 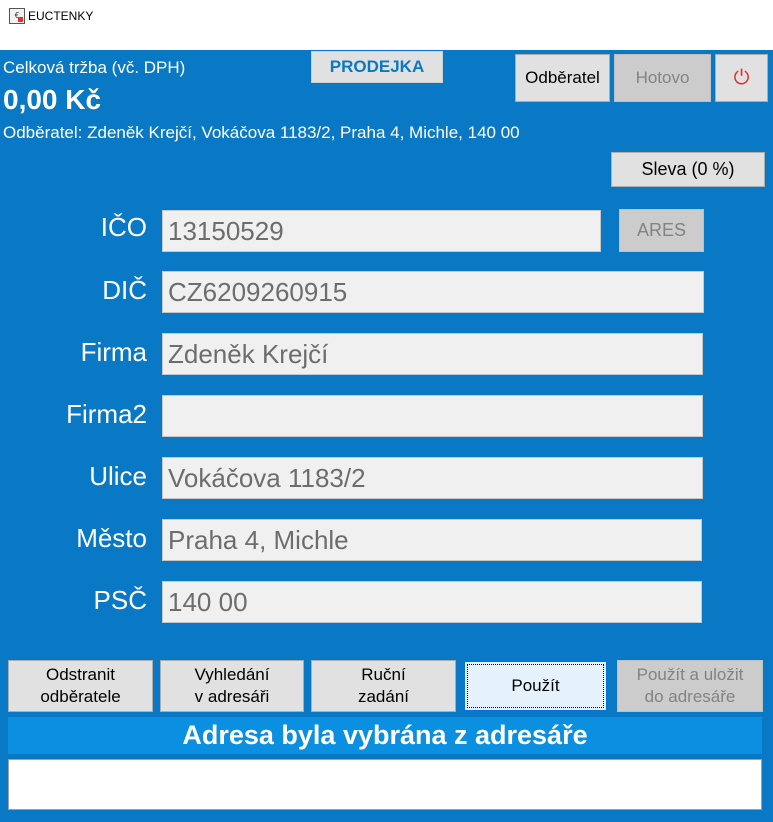 I want to click on manual-line2: zadání, so click(x=383, y=696).